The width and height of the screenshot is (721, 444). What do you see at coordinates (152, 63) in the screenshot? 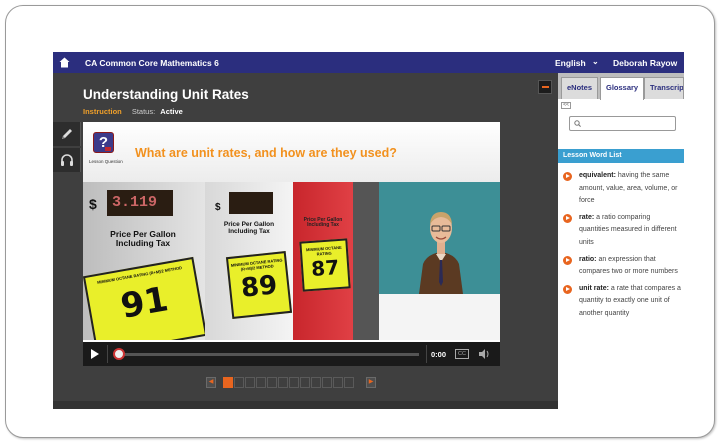
I see `course-title: CA Common Core Mathematics 6` at bounding box center [152, 63].